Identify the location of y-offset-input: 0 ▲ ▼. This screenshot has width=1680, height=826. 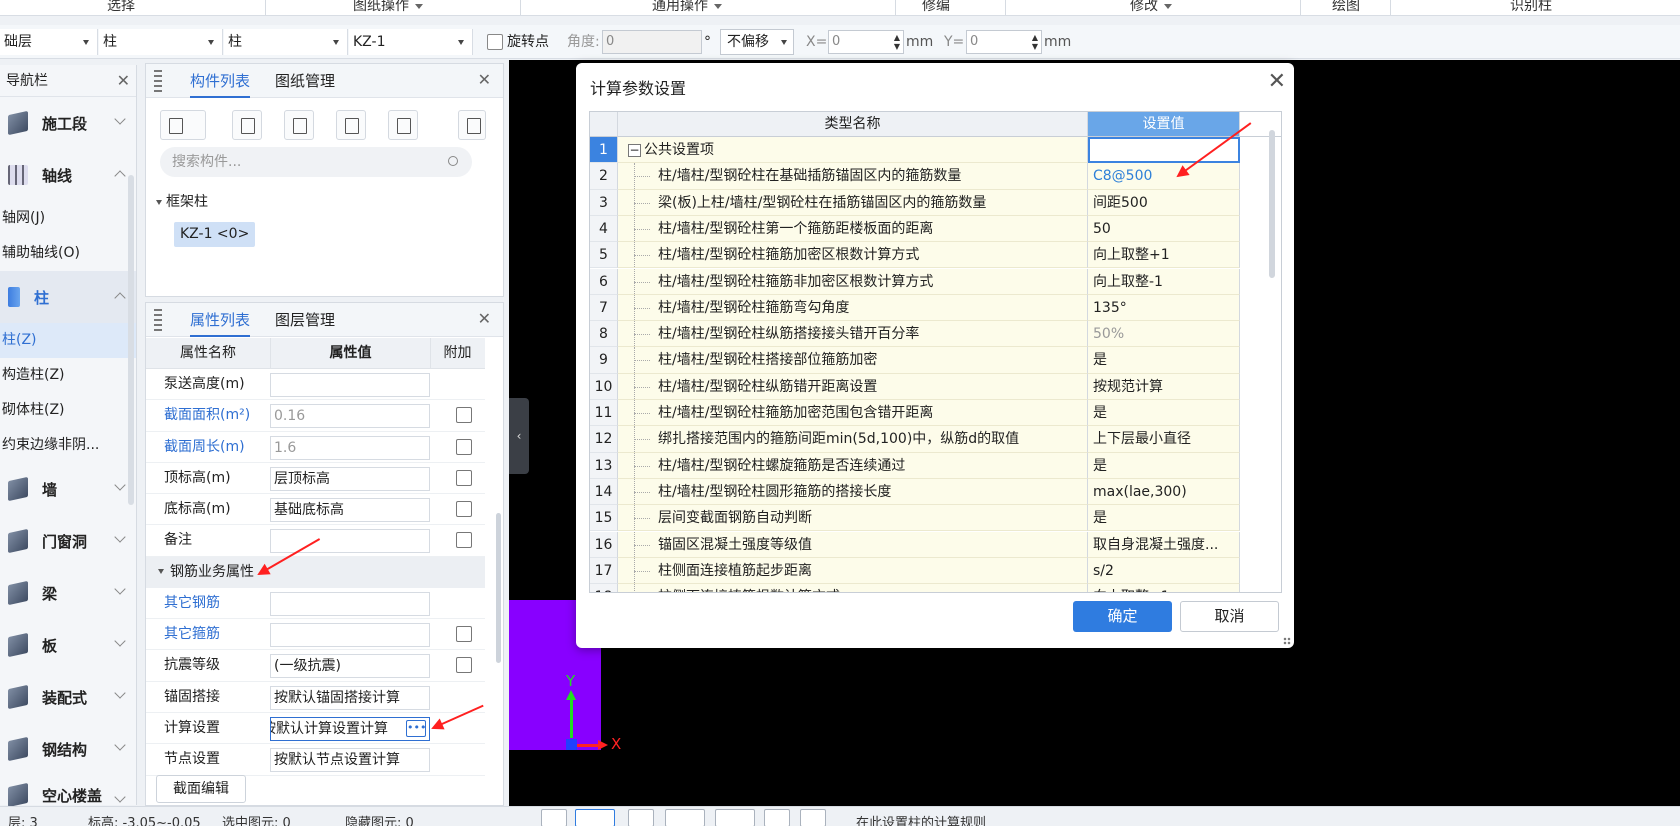
(1004, 42).